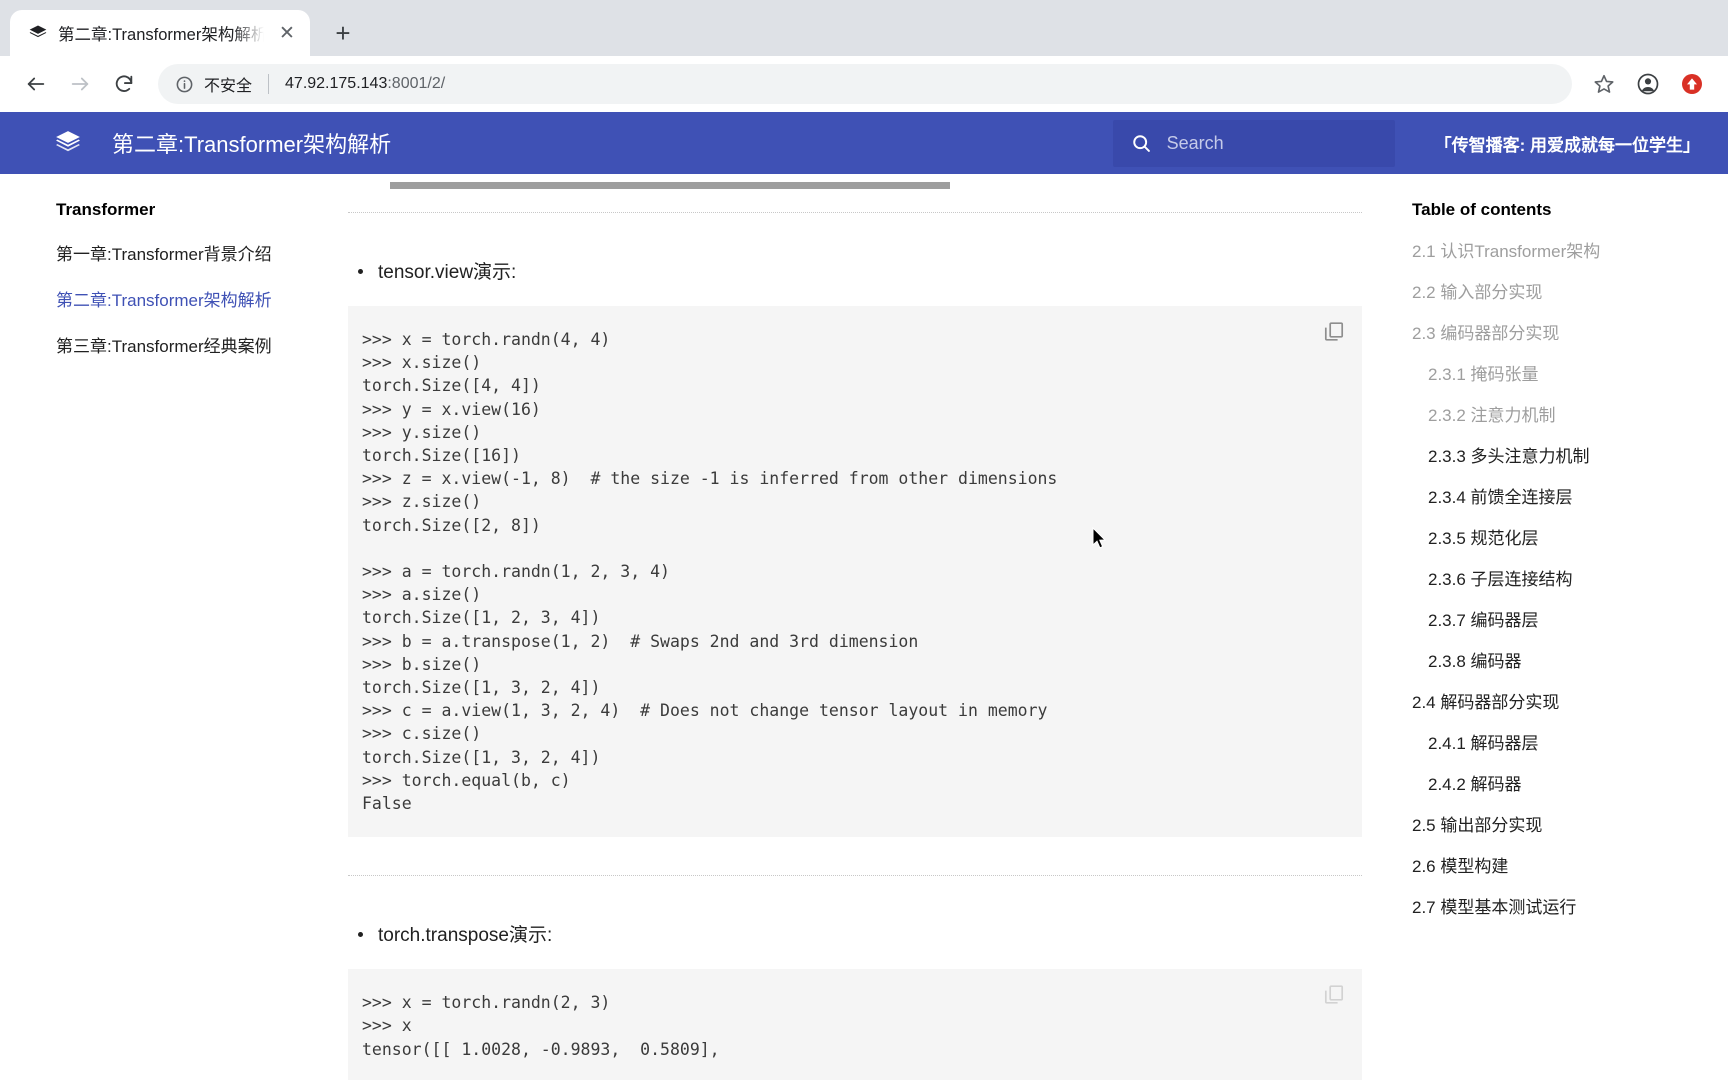 Image resolution: width=1728 pixels, height=1080 pixels. What do you see at coordinates (1482, 209) in the screenshot?
I see `toc-title: Table of contents` at bounding box center [1482, 209].